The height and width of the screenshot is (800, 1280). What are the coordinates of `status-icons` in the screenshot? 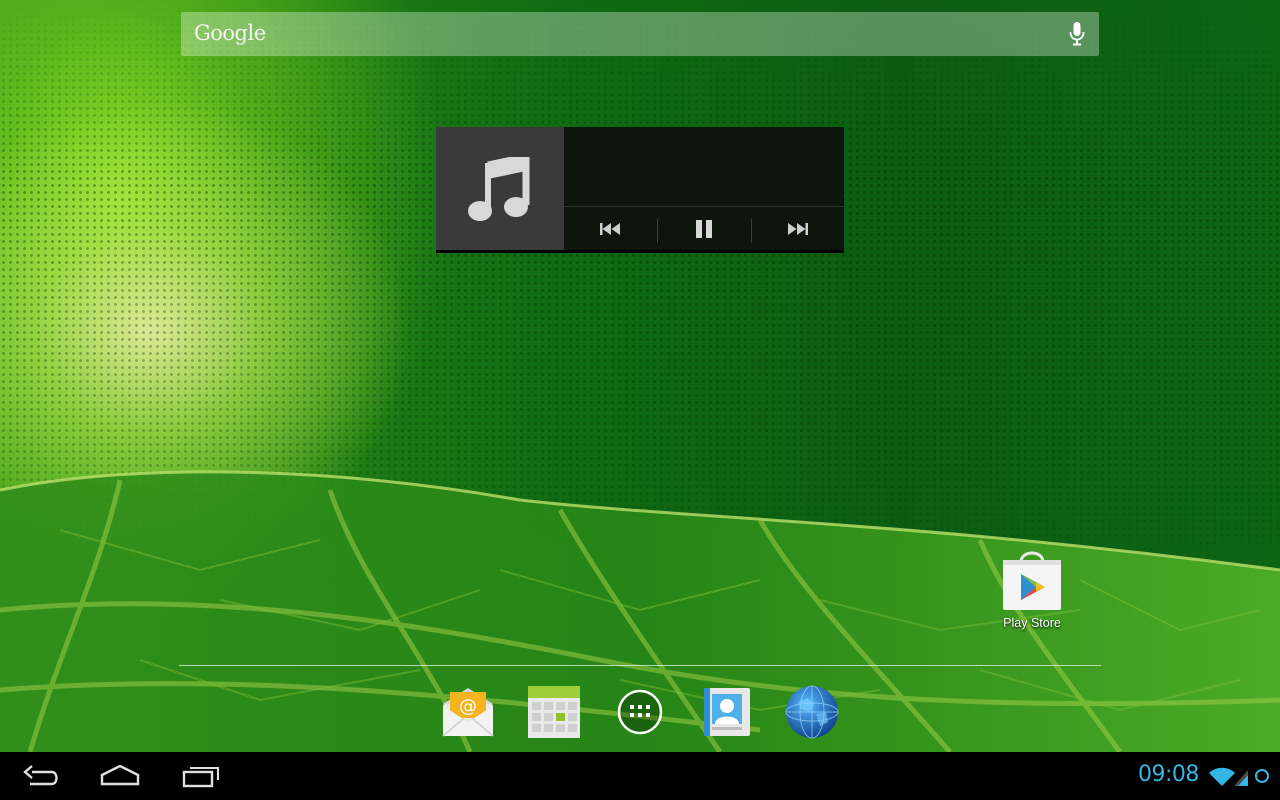 It's located at (1240, 777).